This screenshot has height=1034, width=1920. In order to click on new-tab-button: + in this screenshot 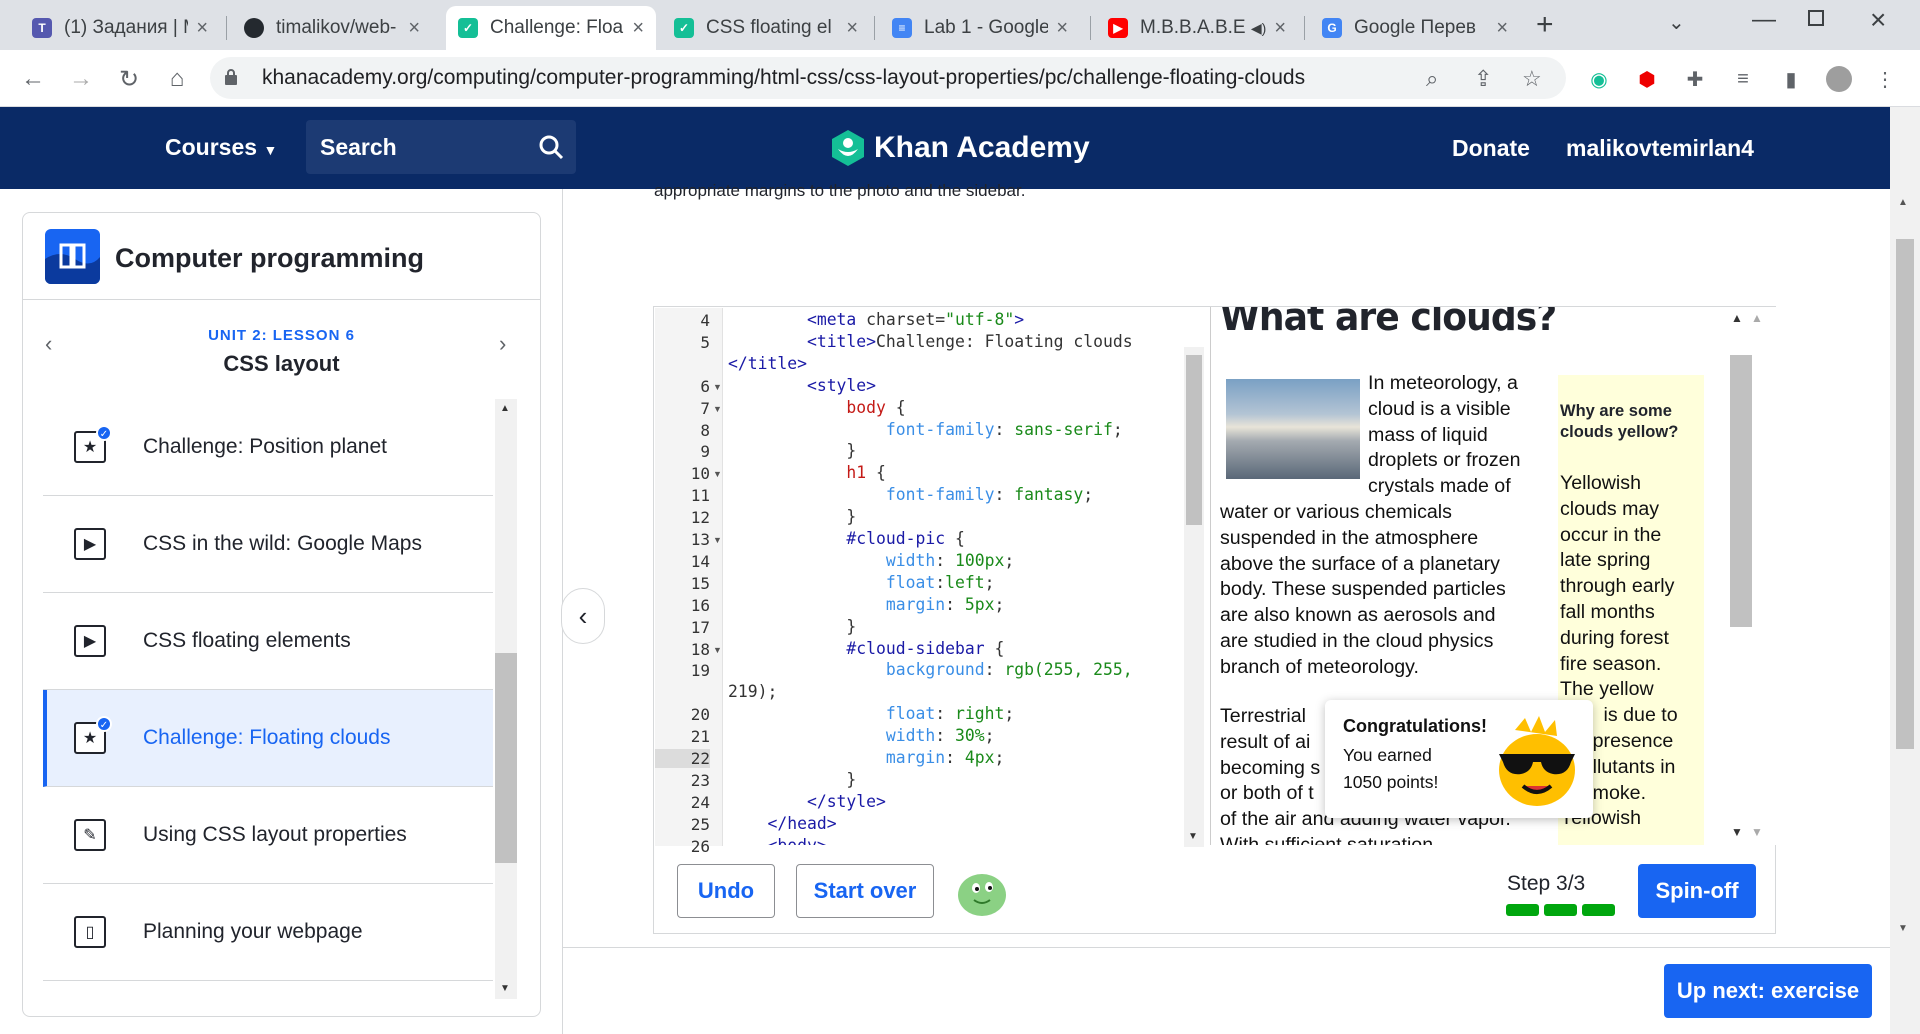, I will do `click(1545, 25)`.